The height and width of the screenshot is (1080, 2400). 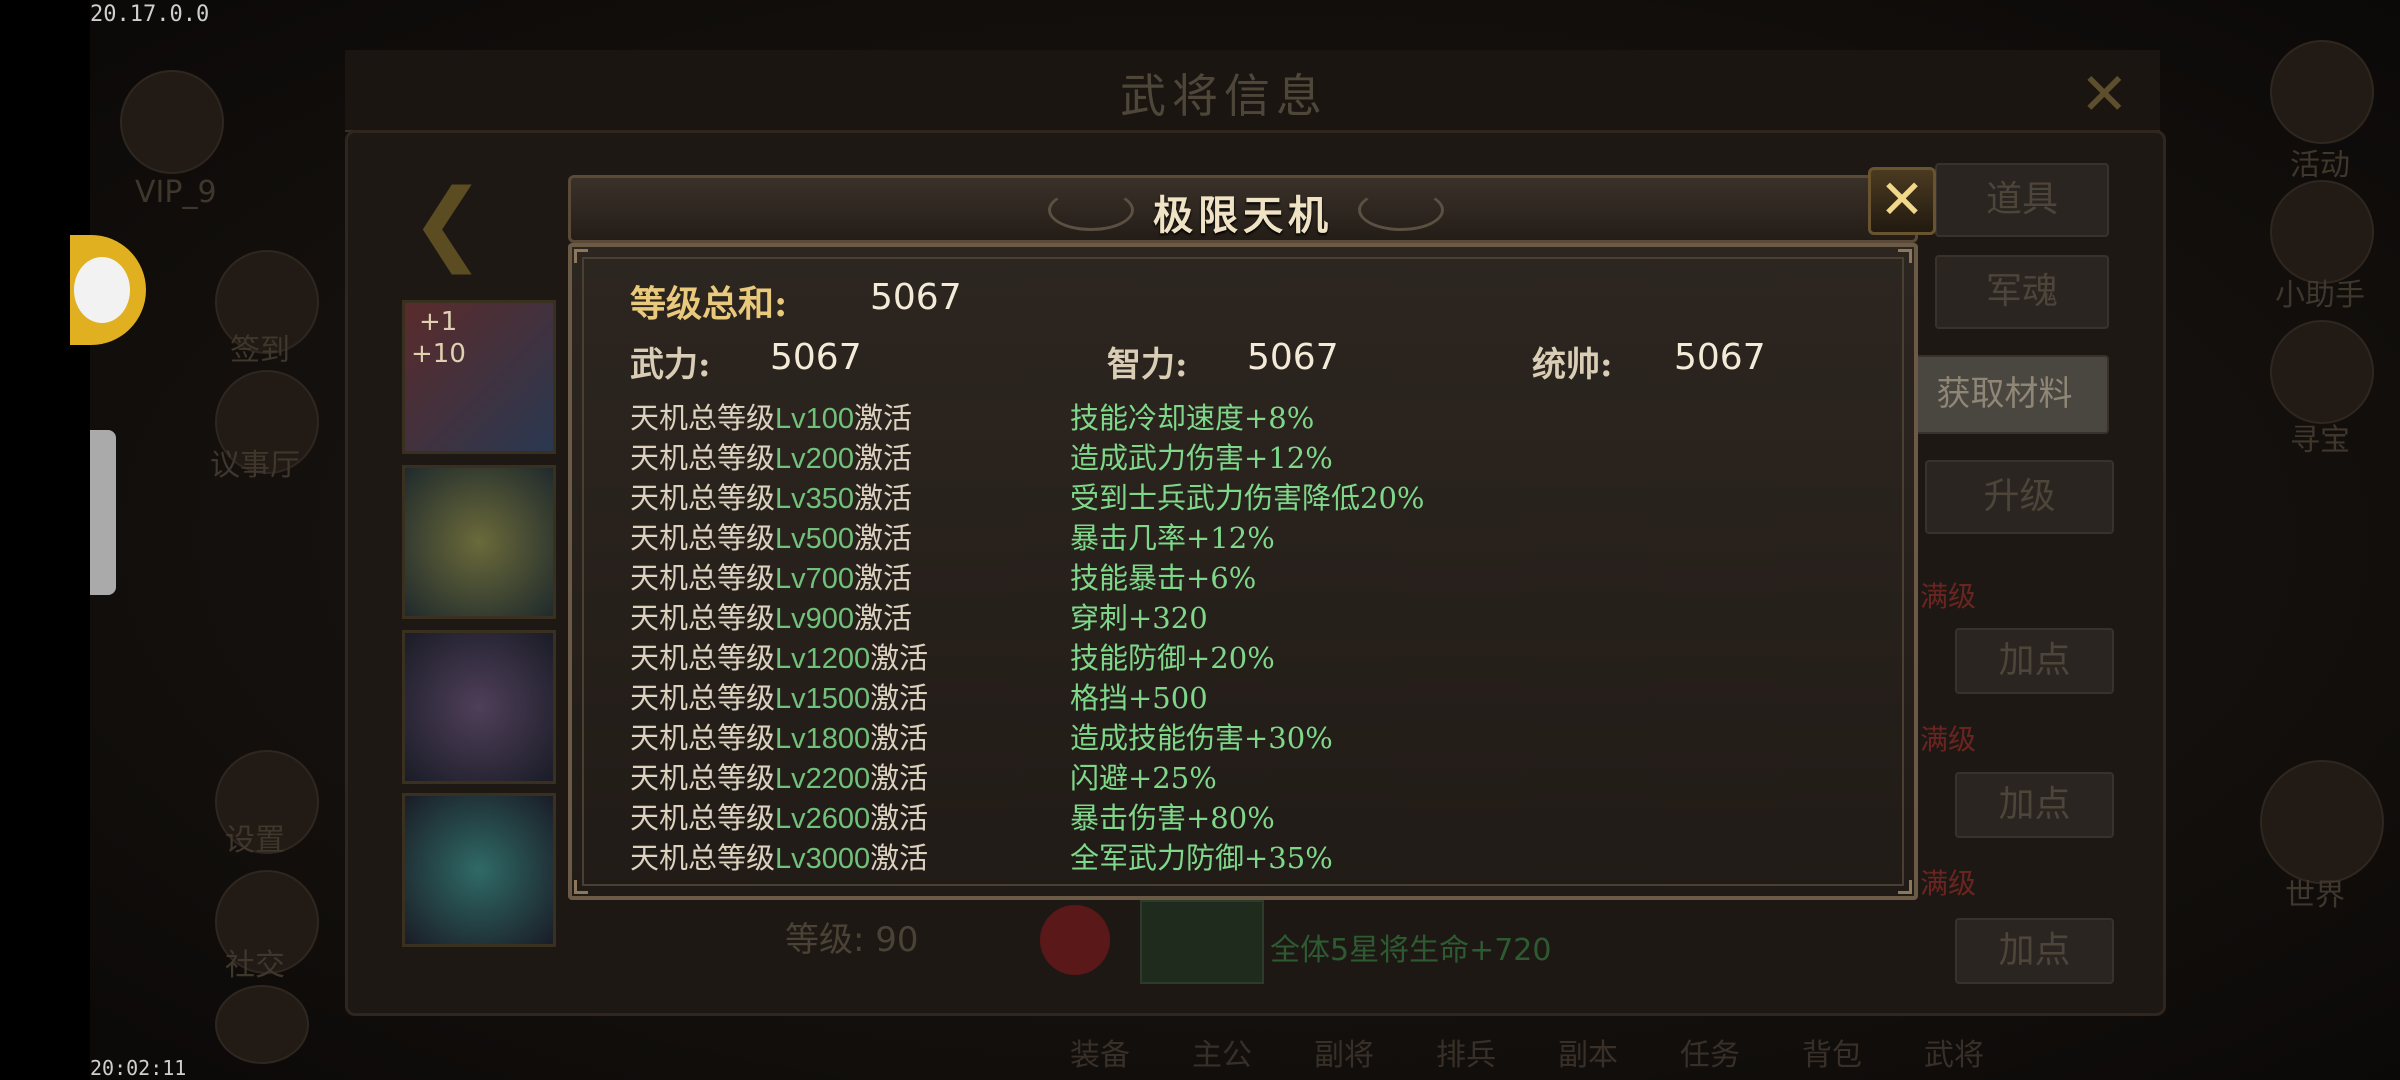 I want to click on bonus-condition: 天机总等级Lv350激活, so click(x=771, y=498).